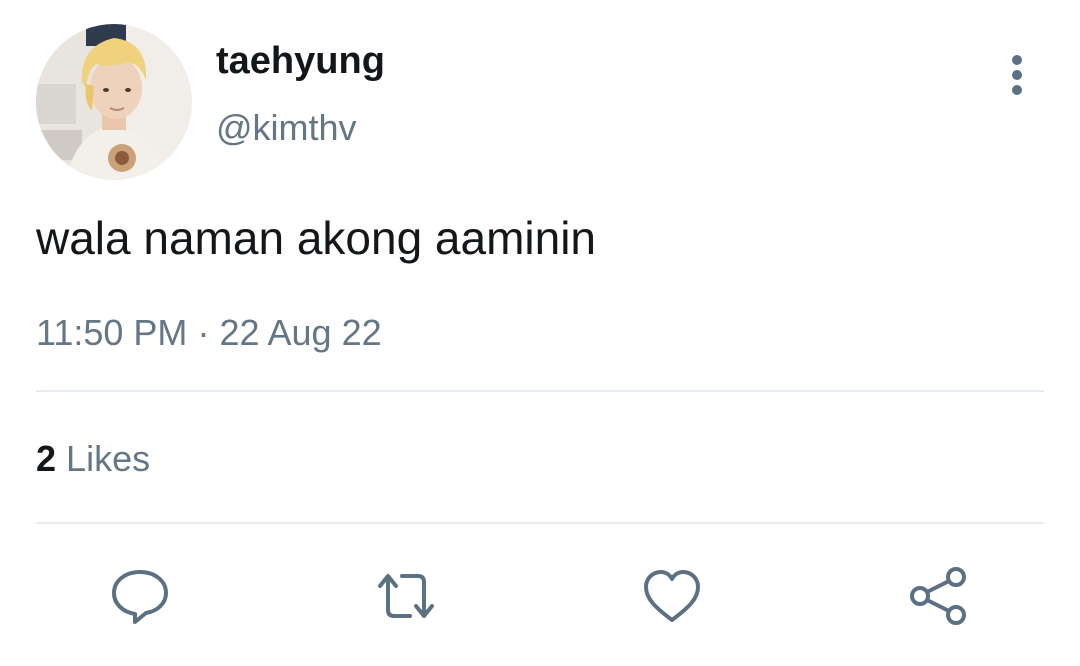  Describe the element at coordinates (300, 61) in the screenshot. I see `display-name: taehyung` at that location.